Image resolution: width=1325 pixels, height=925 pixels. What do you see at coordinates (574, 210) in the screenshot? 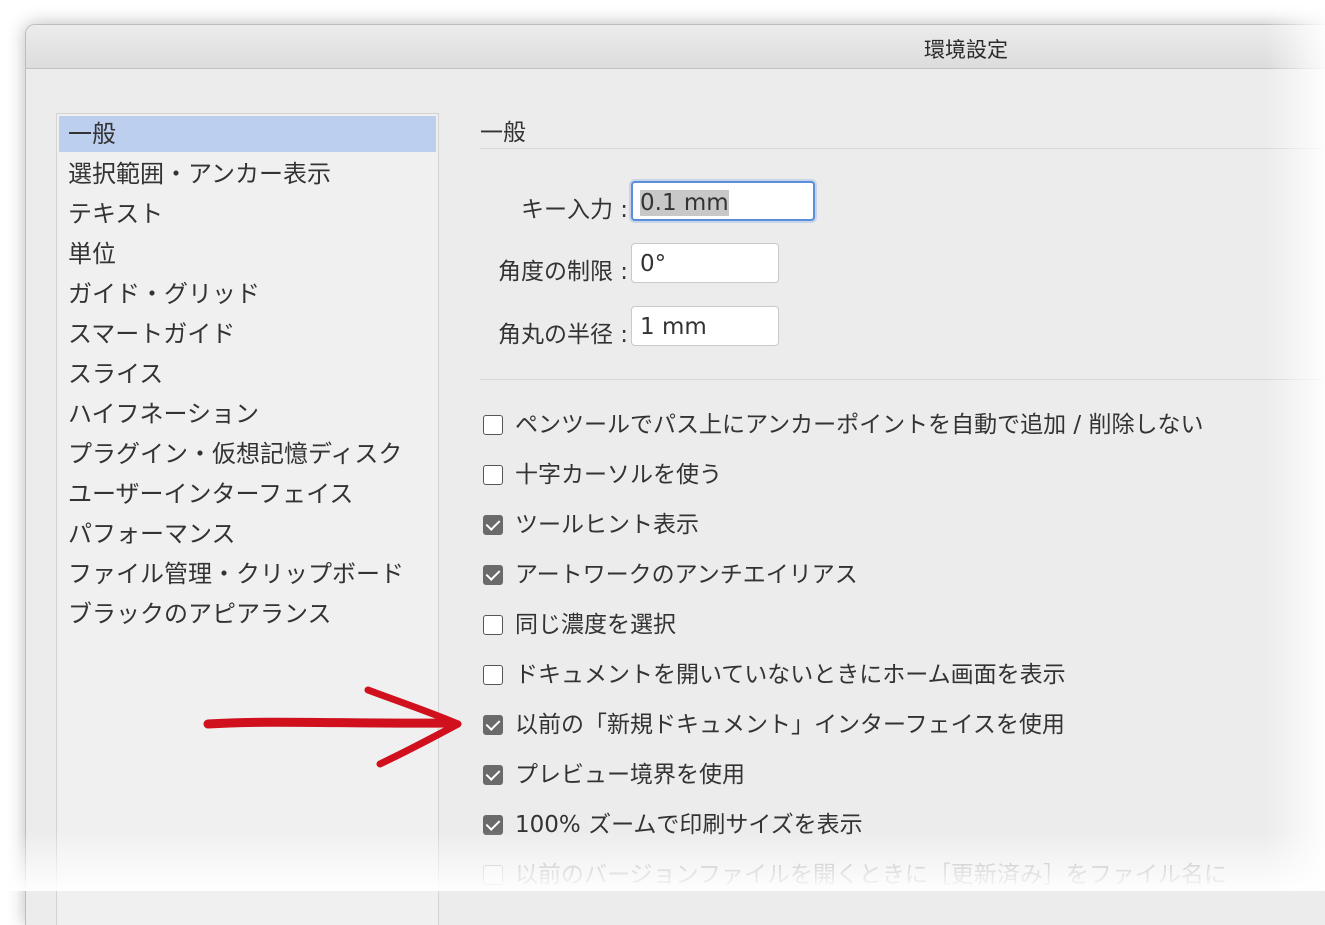
I see `keyboard-increment-label: キー入力 :` at bounding box center [574, 210].